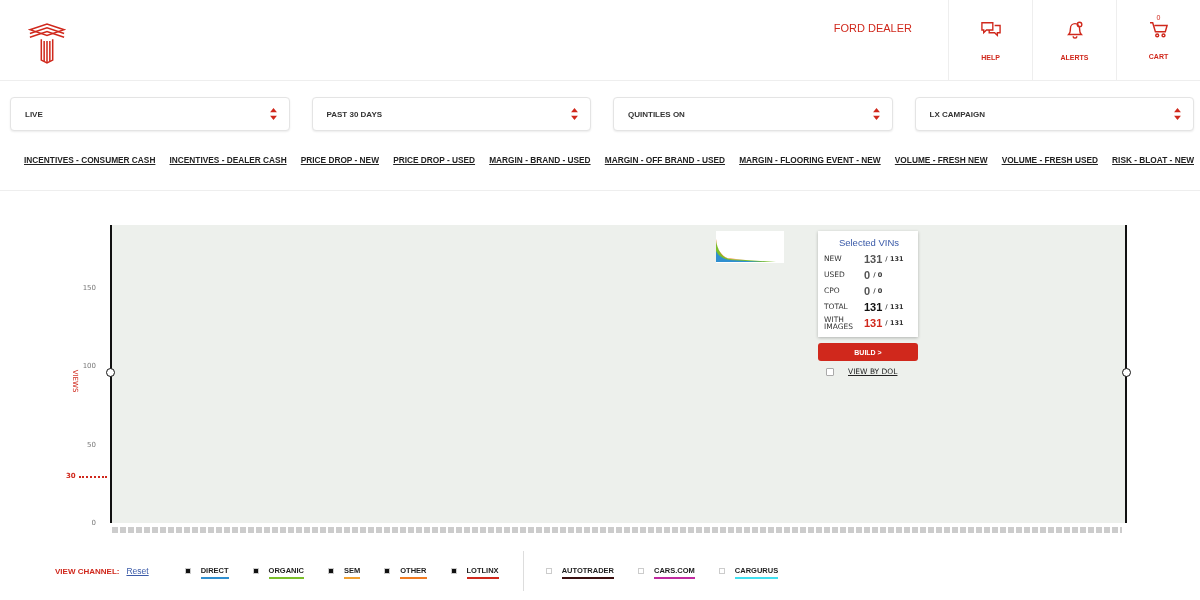 This screenshot has width=1200, height=600. Describe the element at coordinates (1153, 160) in the screenshot. I see `campaign-link: RISK - BLOAT - NEW` at that location.